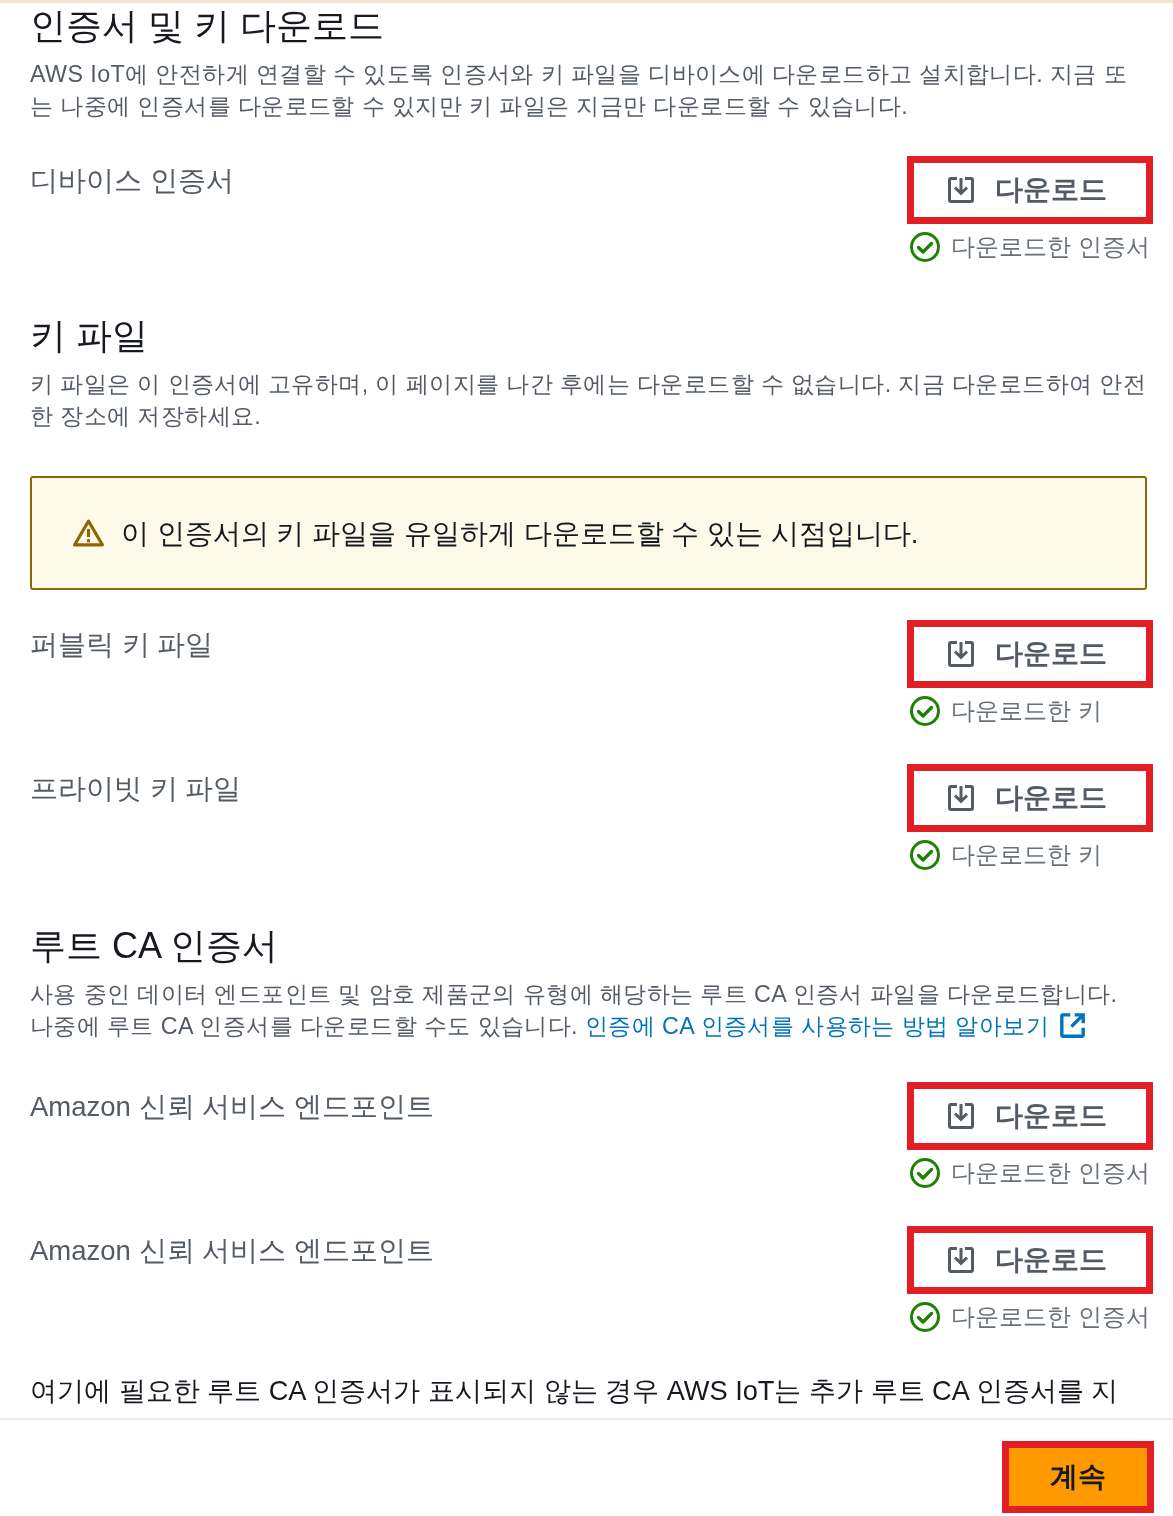  I want to click on warning-icon, so click(88, 533).